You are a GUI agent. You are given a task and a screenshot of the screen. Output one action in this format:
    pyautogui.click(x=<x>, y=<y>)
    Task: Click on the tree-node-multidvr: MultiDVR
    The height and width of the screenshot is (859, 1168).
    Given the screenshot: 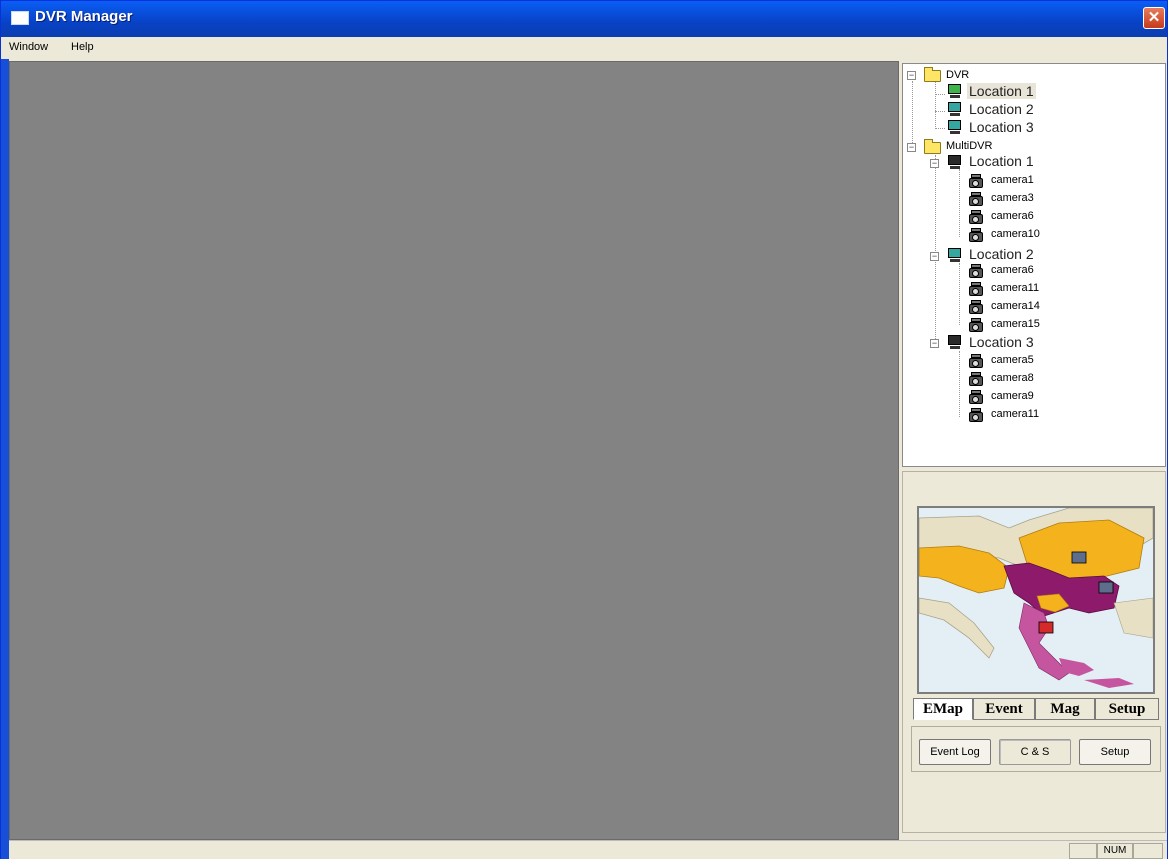 What is the action you would take?
    pyautogui.click(x=969, y=146)
    